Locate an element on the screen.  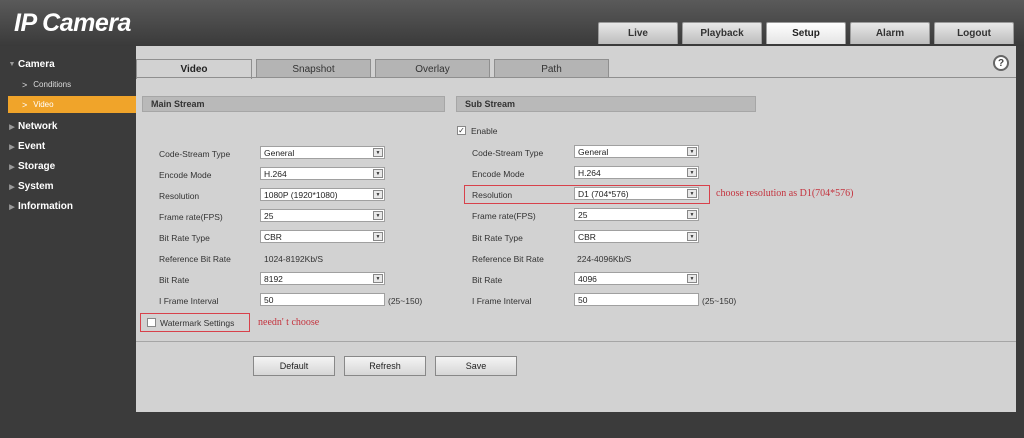
main-frame-rate-select: 25 ▼ is located at coordinates (322, 215).